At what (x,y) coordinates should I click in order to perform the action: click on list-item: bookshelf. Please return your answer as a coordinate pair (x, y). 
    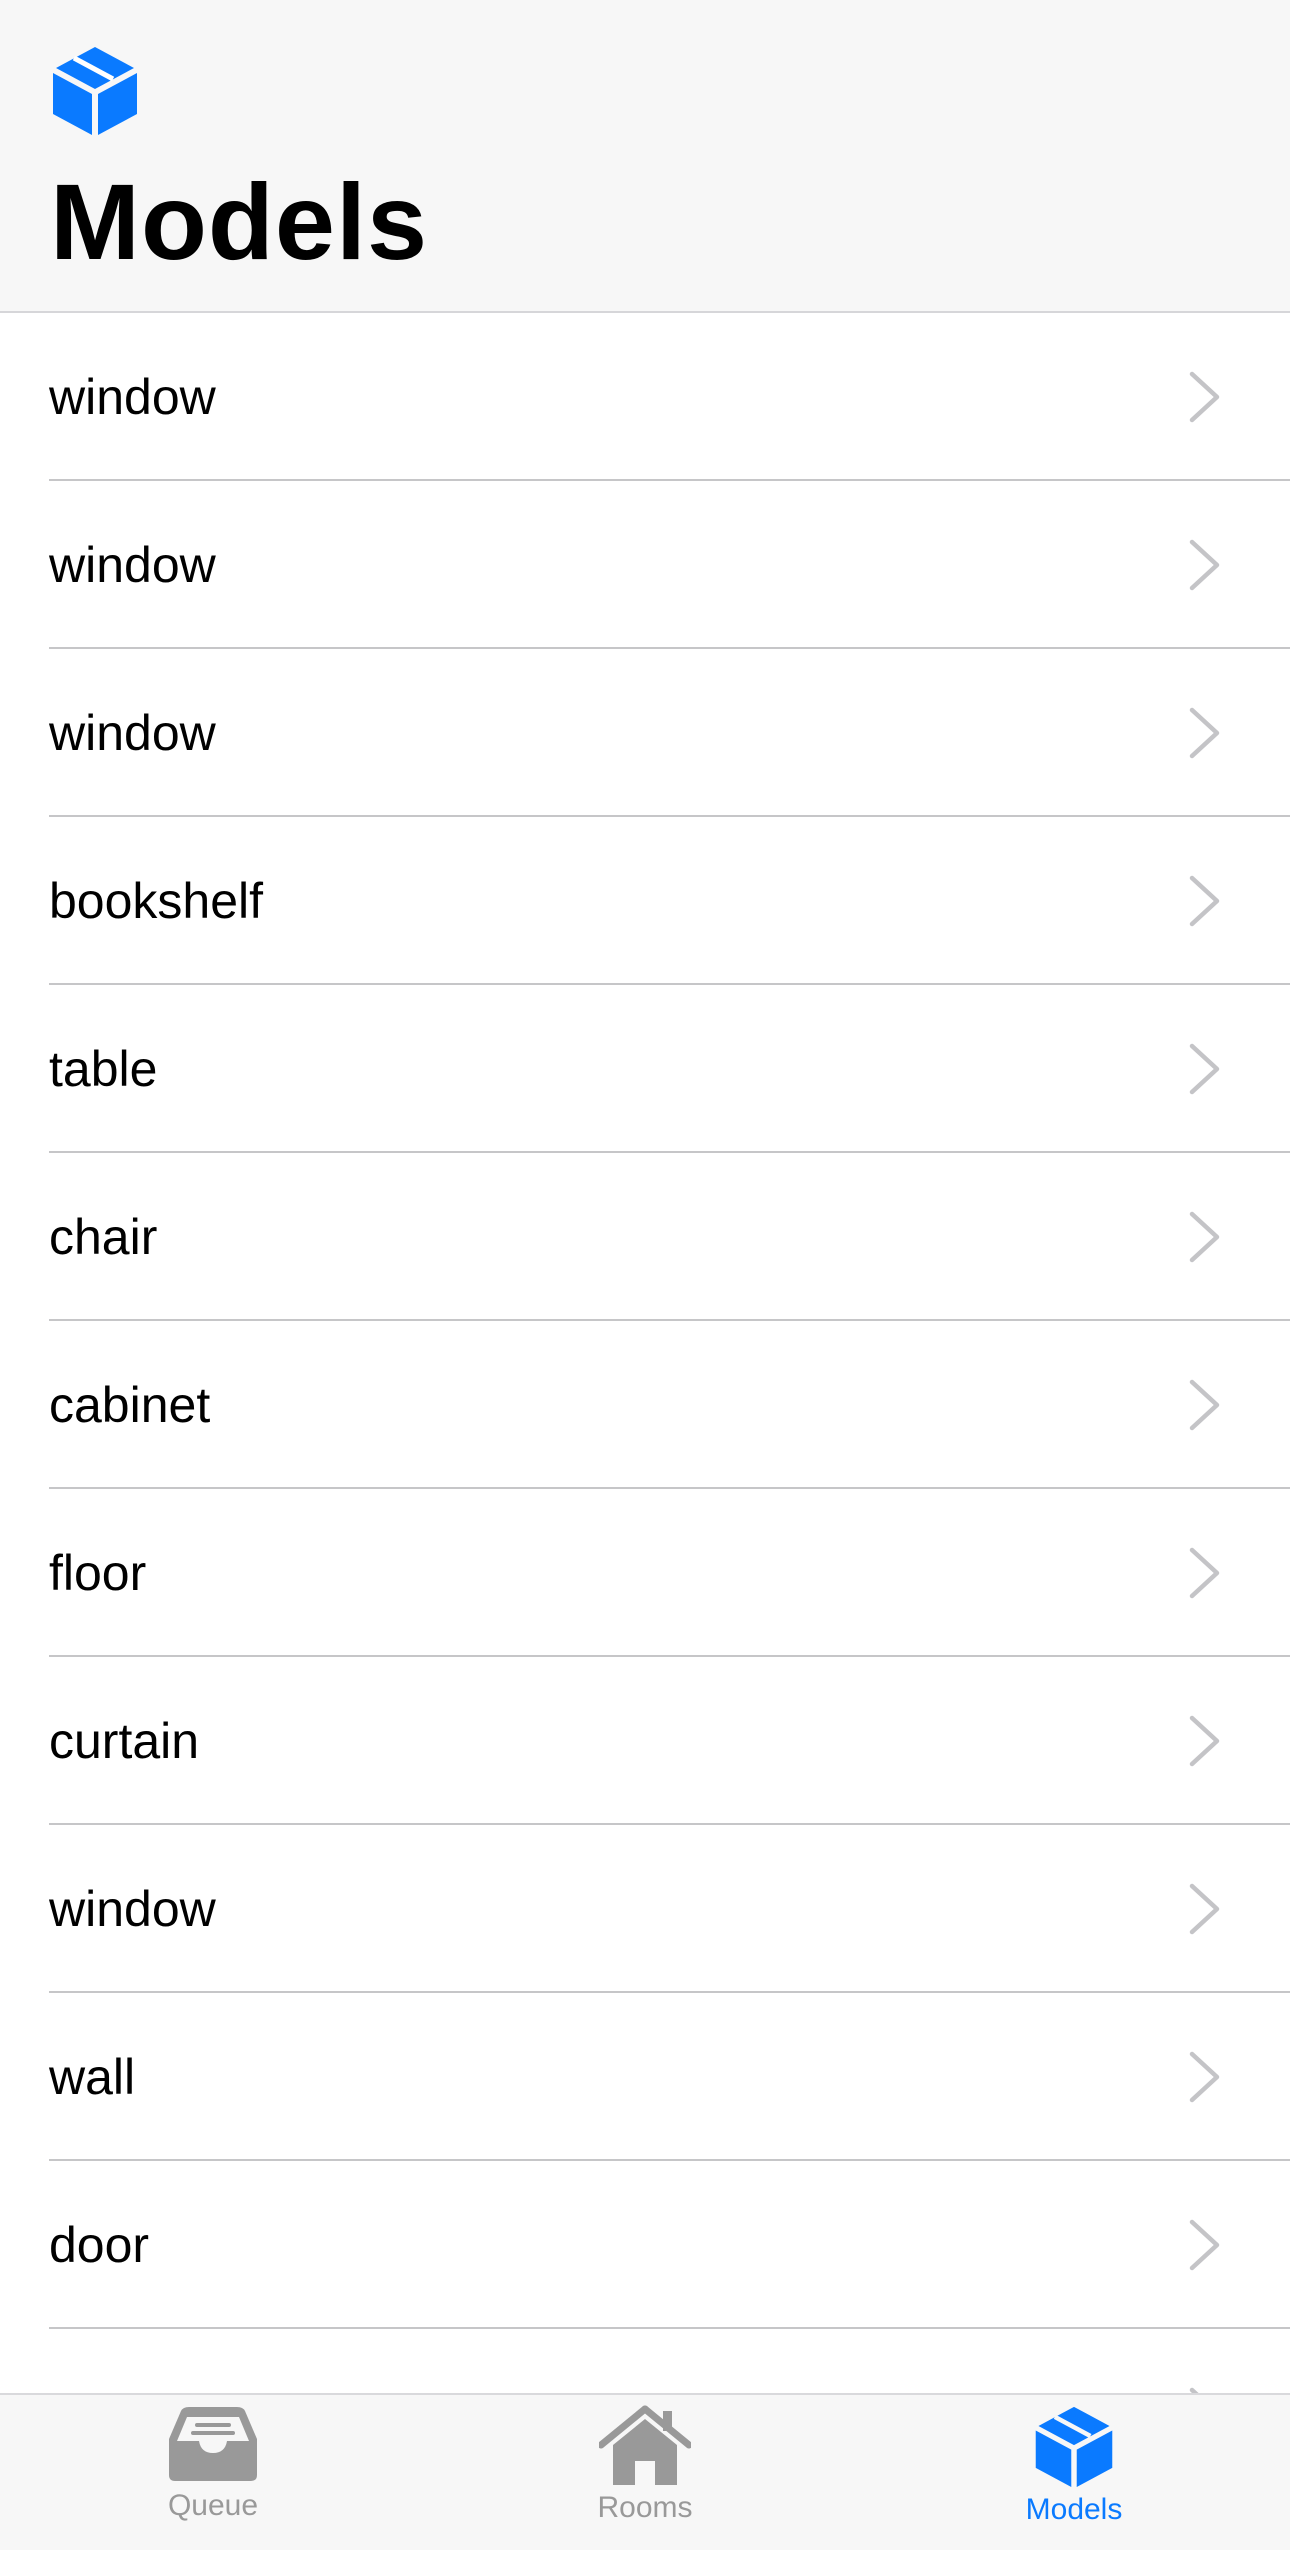
    Looking at the image, I should click on (645, 901).